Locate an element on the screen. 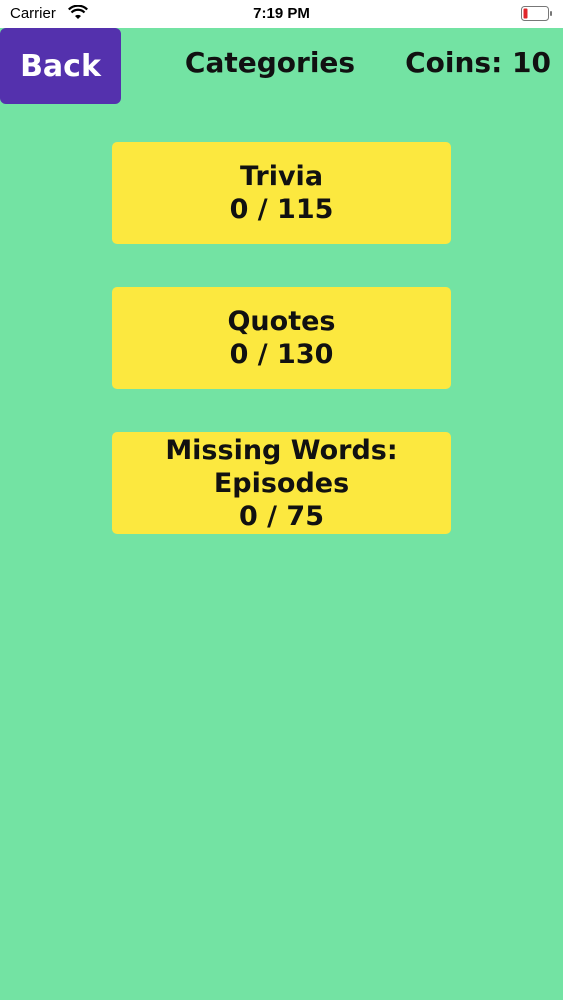  category-progress: 0 / 75 is located at coordinates (281, 516).